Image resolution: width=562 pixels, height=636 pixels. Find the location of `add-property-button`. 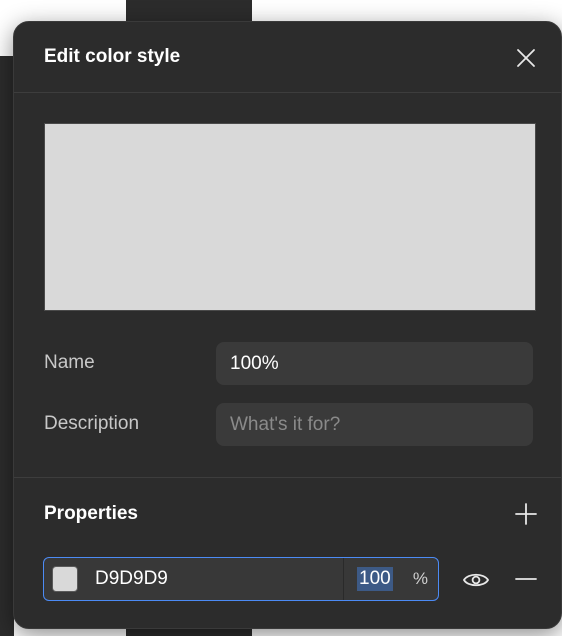

add-property-button is located at coordinates (526, 514).